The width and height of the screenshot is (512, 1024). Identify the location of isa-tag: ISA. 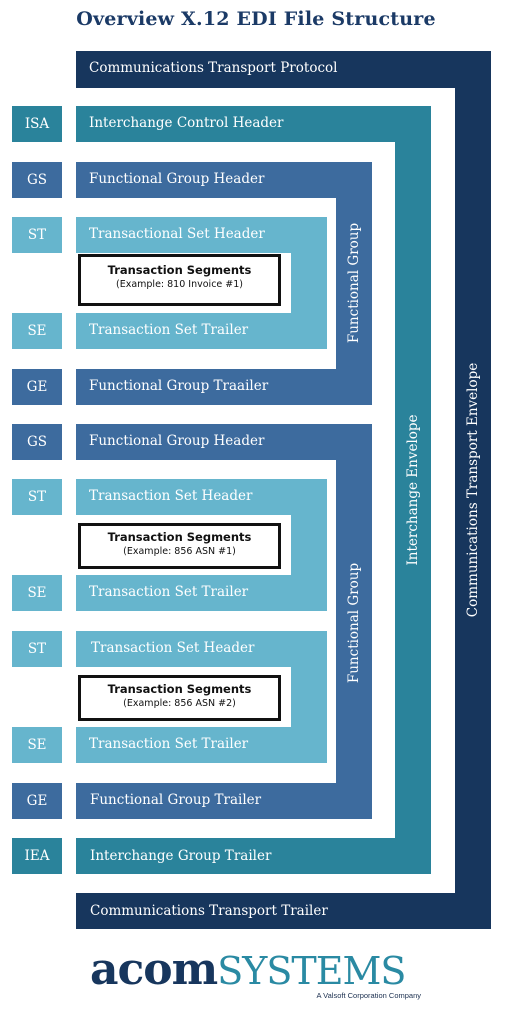
(37, 124).